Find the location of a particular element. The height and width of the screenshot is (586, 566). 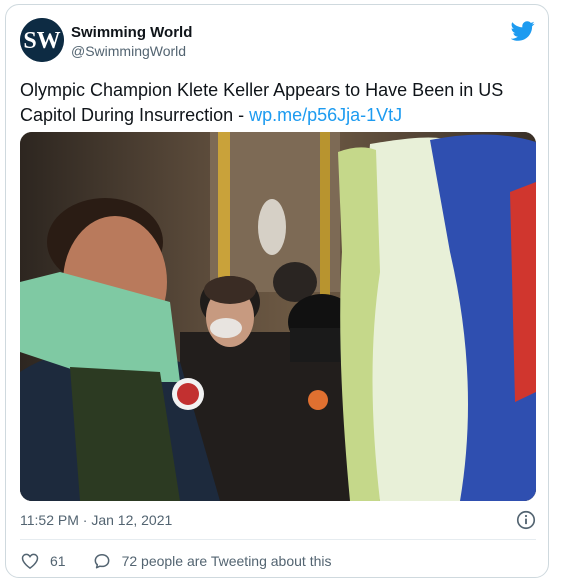

like-count: 61 is located at coordinates (58, 561).